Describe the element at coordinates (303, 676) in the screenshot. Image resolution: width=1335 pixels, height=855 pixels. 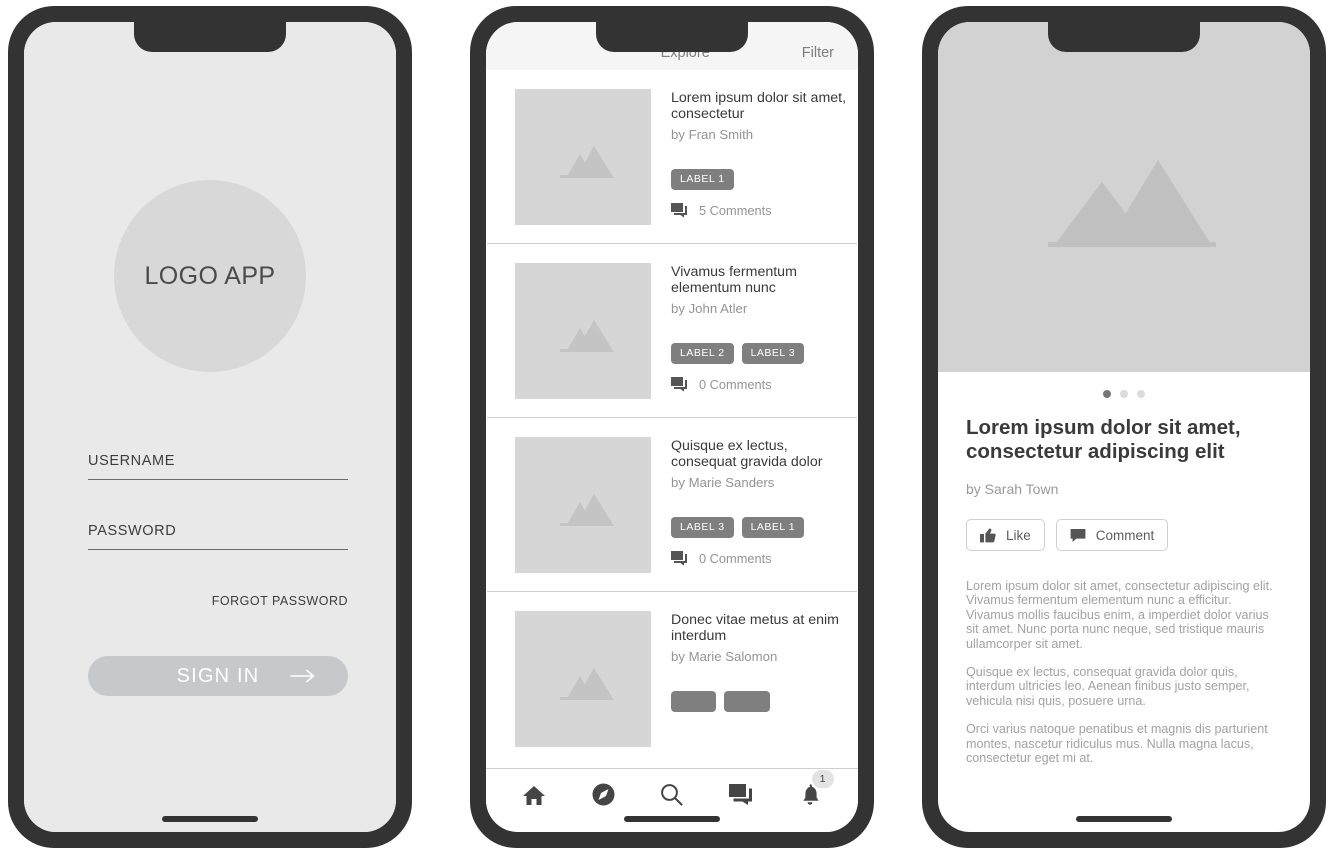
I see `arrow-right-icon` at that location.